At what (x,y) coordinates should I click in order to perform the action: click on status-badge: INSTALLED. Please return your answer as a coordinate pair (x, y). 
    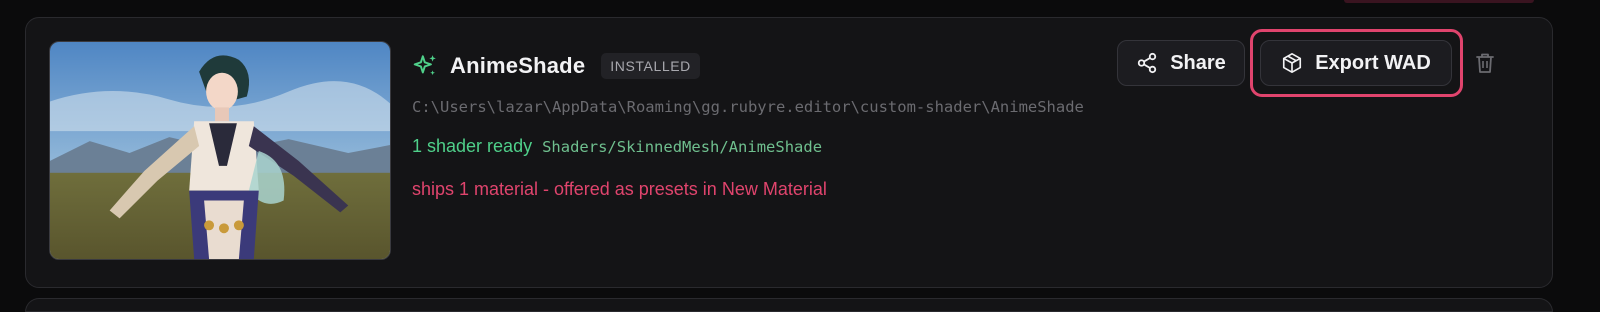
    Looking at the image, I should click on (650, 66).